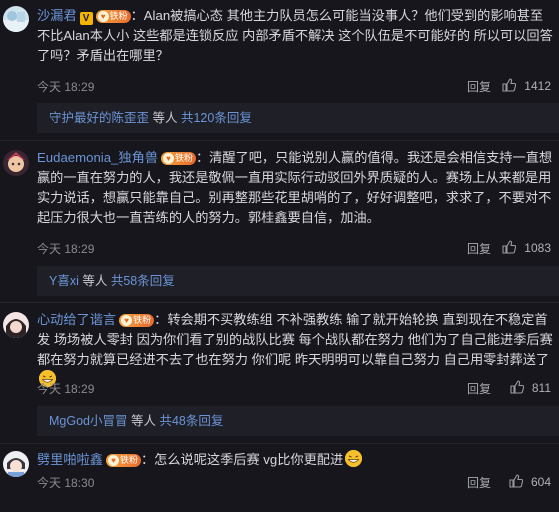 This screenshot has height=512, width=559. Describe the element at coordinates (537, 86) in the screenshot. I see `like-count: 1412` at that location.